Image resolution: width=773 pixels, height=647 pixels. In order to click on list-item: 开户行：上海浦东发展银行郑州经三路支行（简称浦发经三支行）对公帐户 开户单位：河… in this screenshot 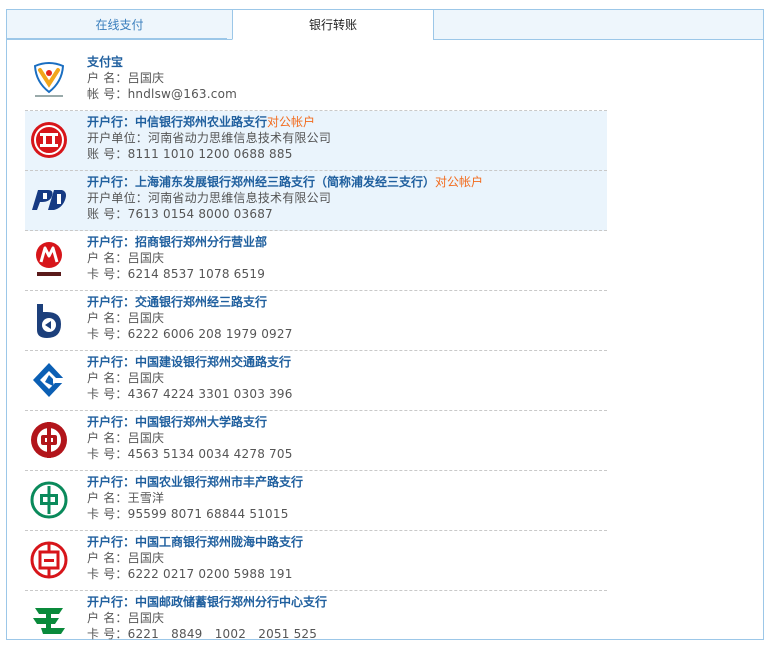, I will do `click(316, 201)`.